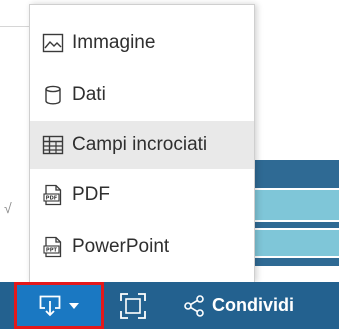  I want to click on menu-item-label: Immagine, so click(114, 42).